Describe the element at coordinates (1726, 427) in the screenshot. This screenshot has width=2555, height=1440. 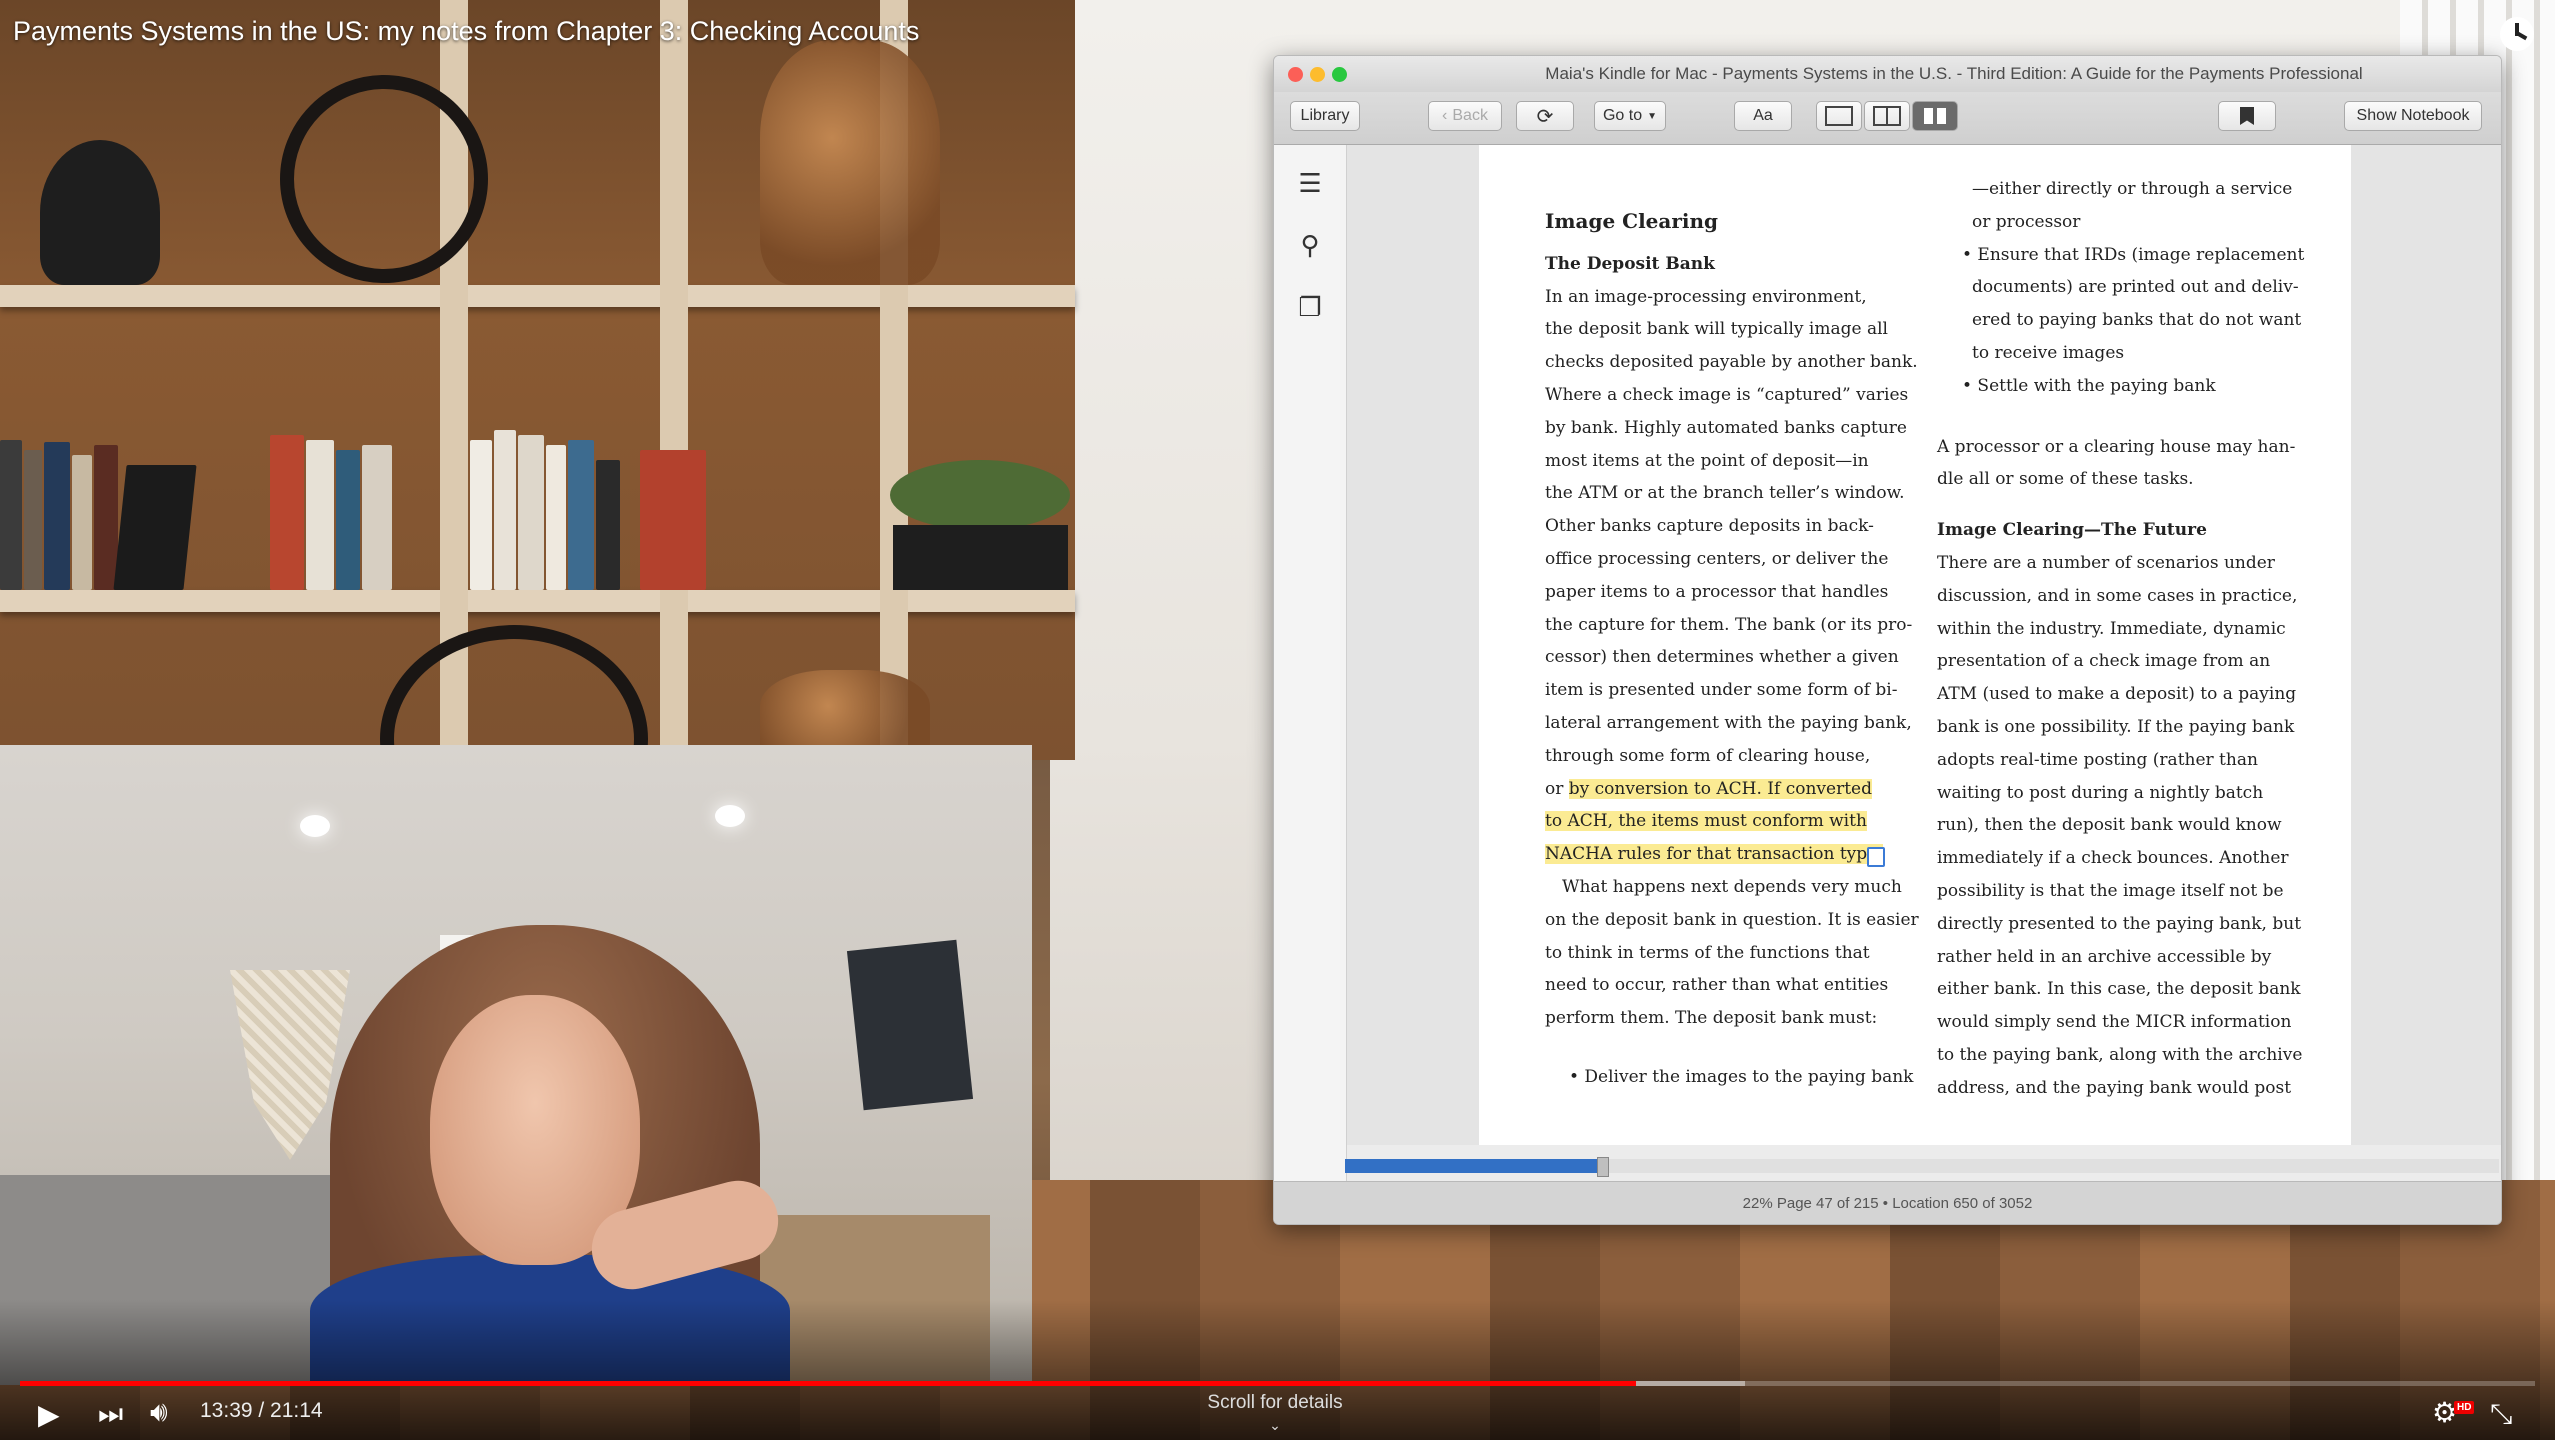
I see `text-line: by bank. Highly automated banks capture` at that location.